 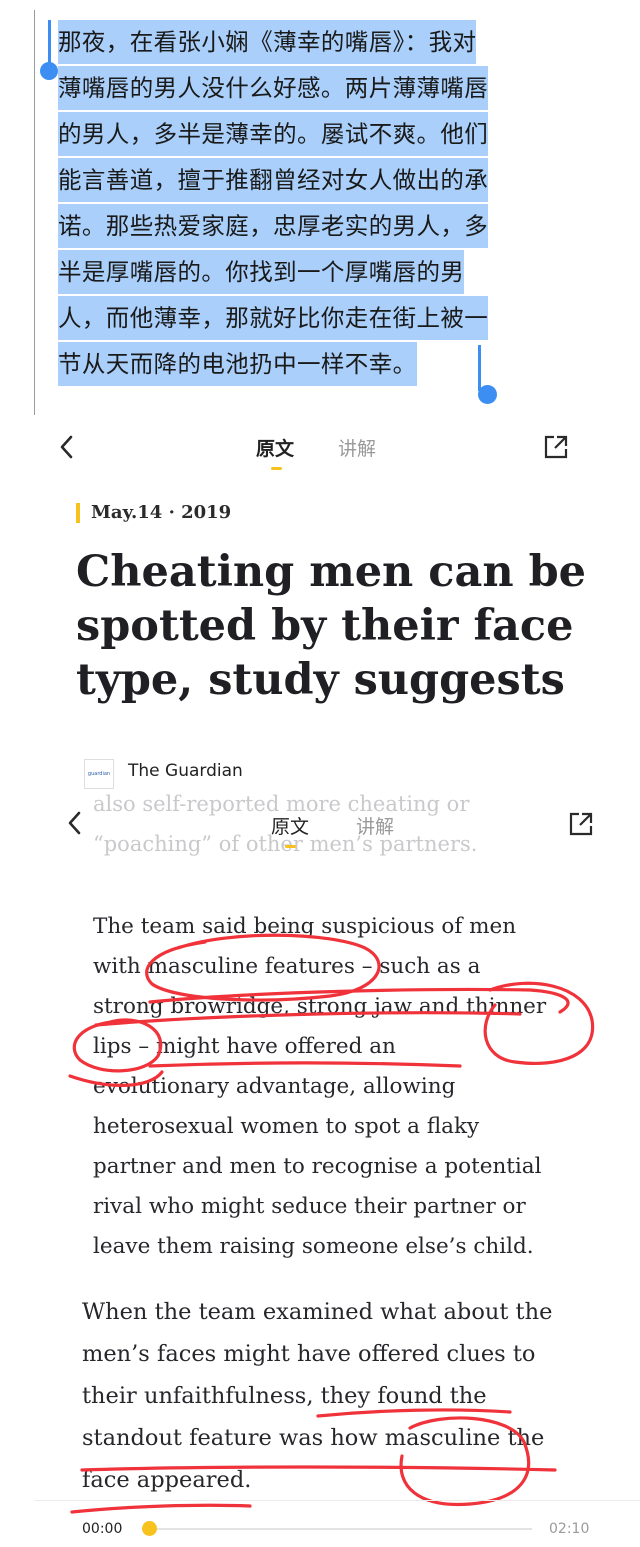 What do you see at coordinates (305, 926) in the screenshot?
I see `paragraph-line: The team said being suspicious of men` at bounding box center [305, 926].